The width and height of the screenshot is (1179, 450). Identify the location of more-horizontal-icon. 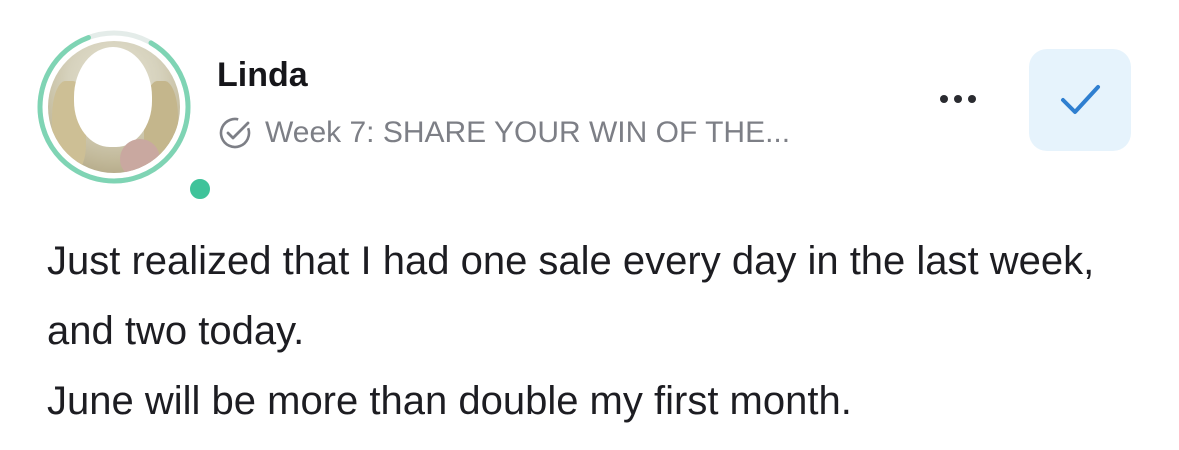
(944, 99).